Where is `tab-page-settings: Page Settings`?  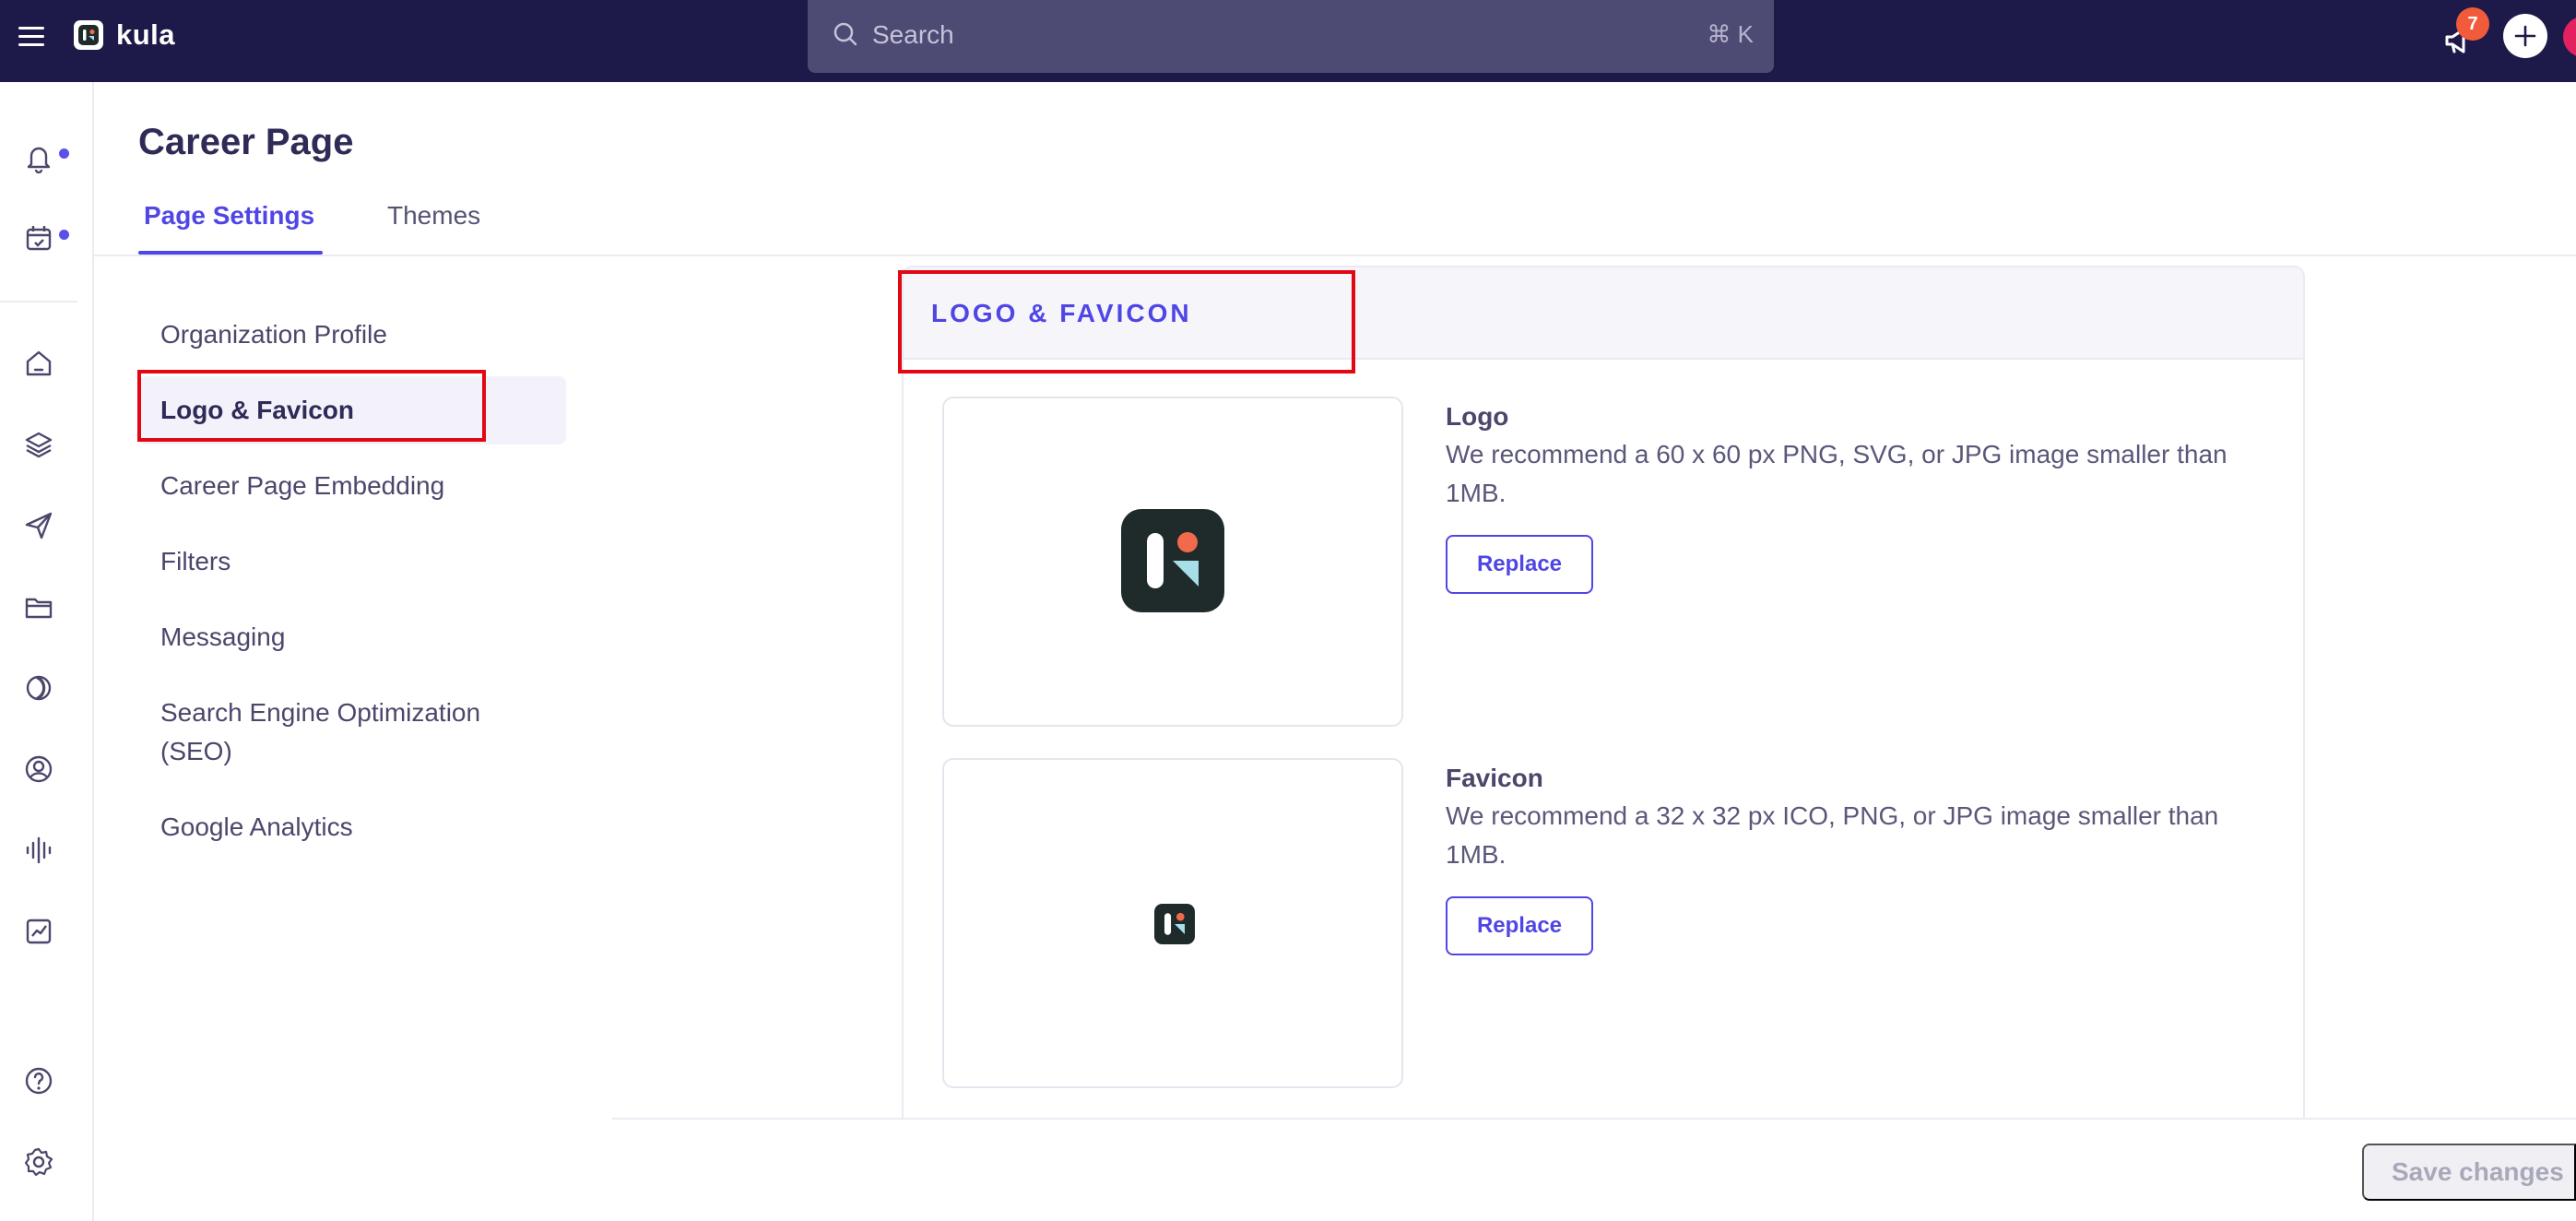 tab-page-settings: Page Settings is located at coordinates (229, 216).